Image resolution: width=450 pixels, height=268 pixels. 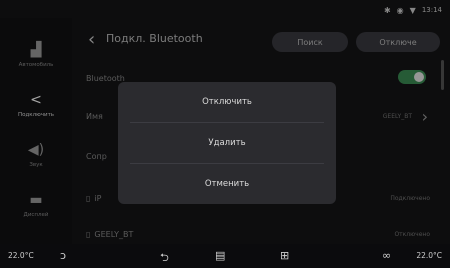 What do you see at coordinates (284, 255) in the screenshot?
I see `apps-grid-icon: ⊞` at bounding box center [284, 255].